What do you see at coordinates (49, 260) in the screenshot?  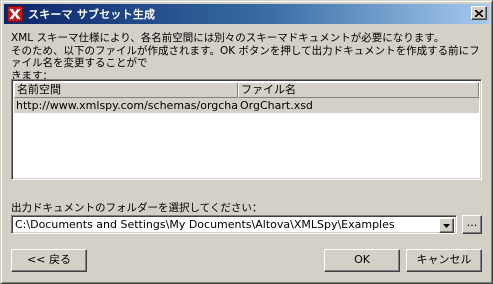 I see `back-button: << 戻る` at bounding box center [49, 260].